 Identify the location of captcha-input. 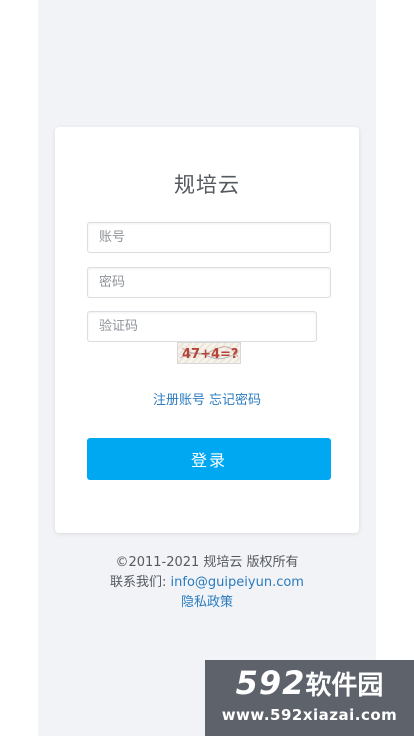
(202, 326).